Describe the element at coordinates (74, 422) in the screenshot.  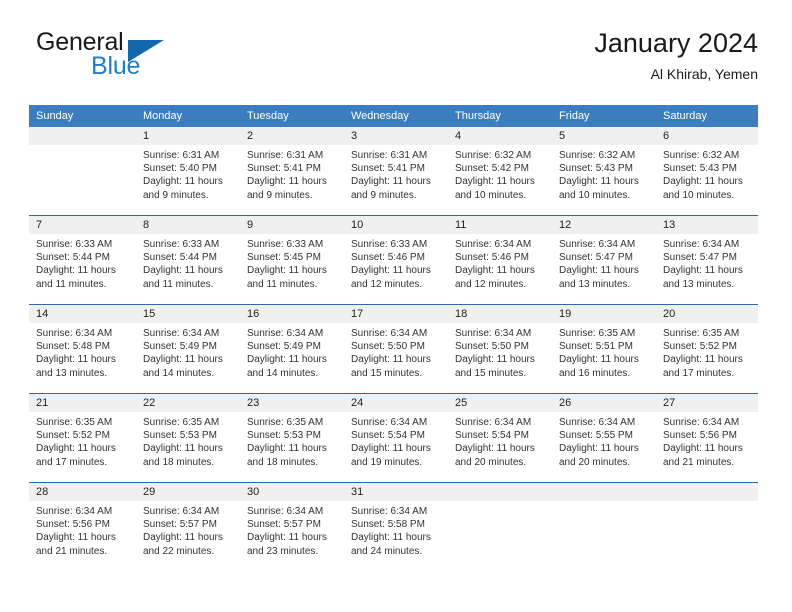
I see `sunrise-text: Sunrise: 6:35 AM` at that location.